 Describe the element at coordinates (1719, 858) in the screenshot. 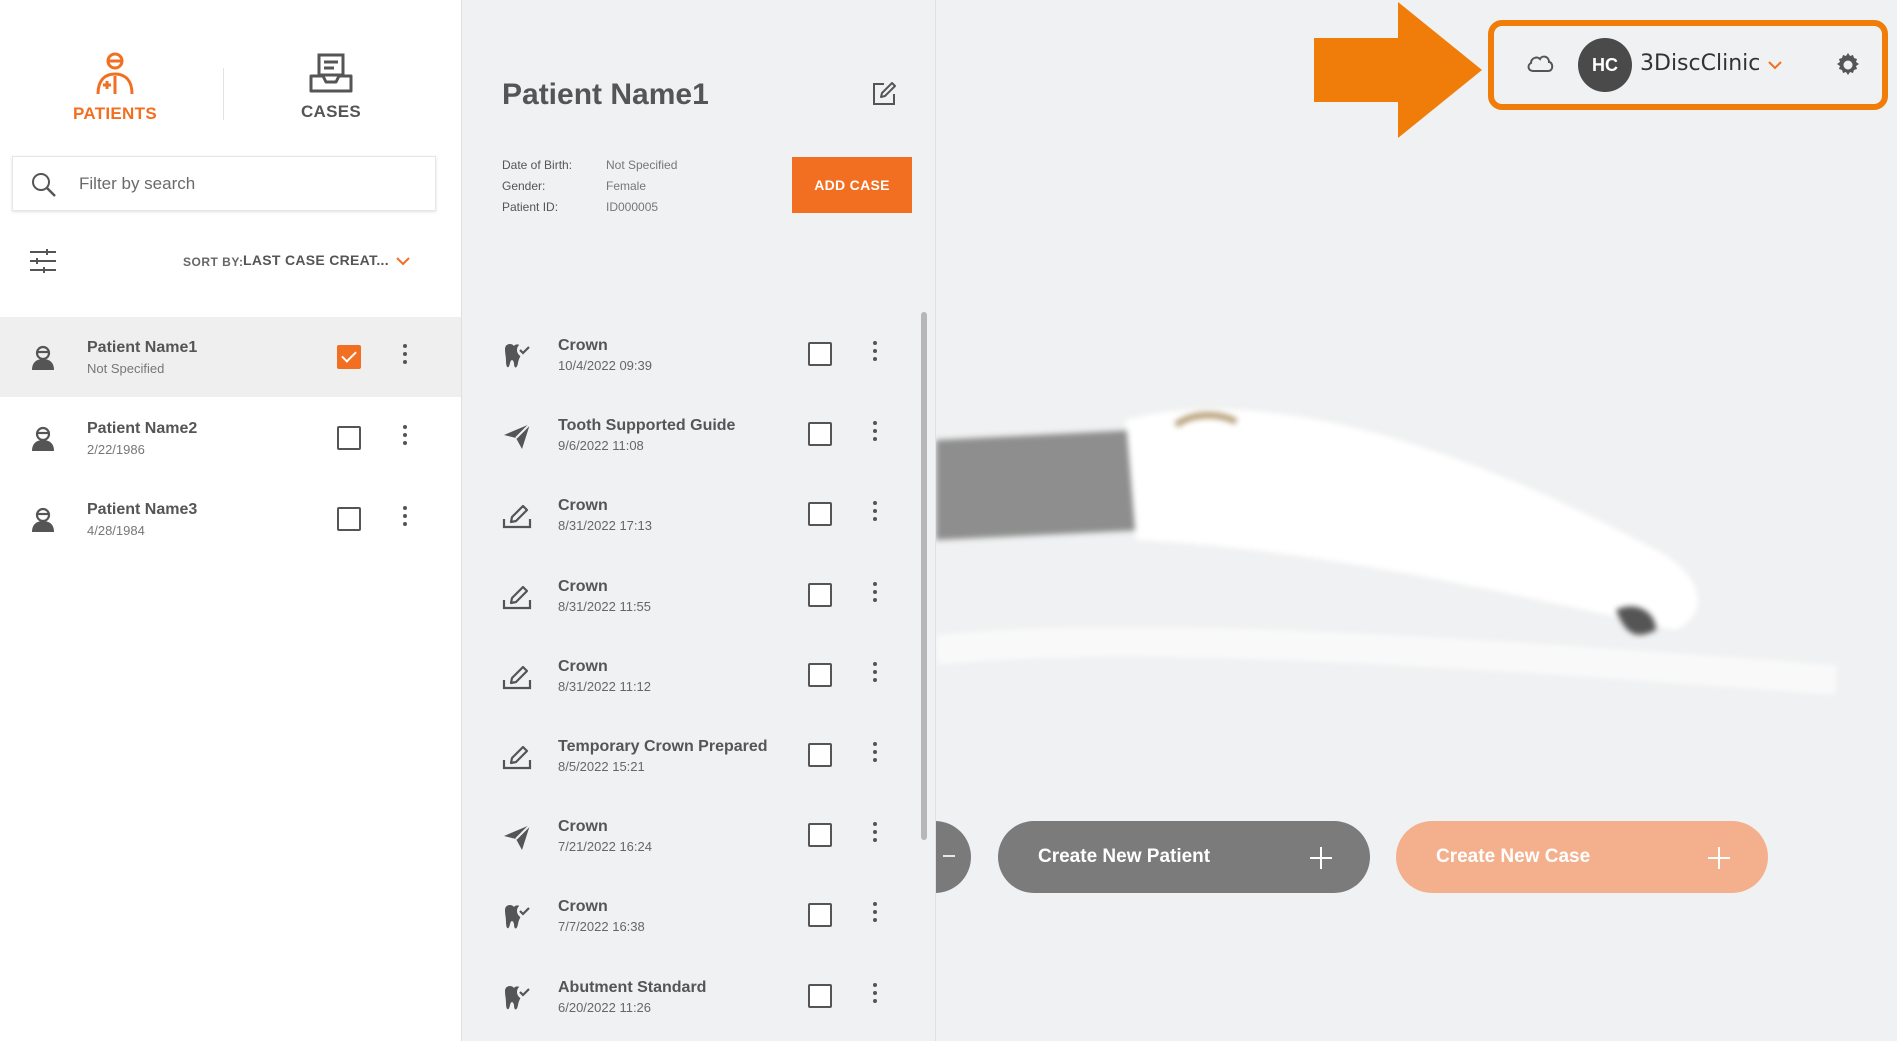

I see `plus-icon` at that location.